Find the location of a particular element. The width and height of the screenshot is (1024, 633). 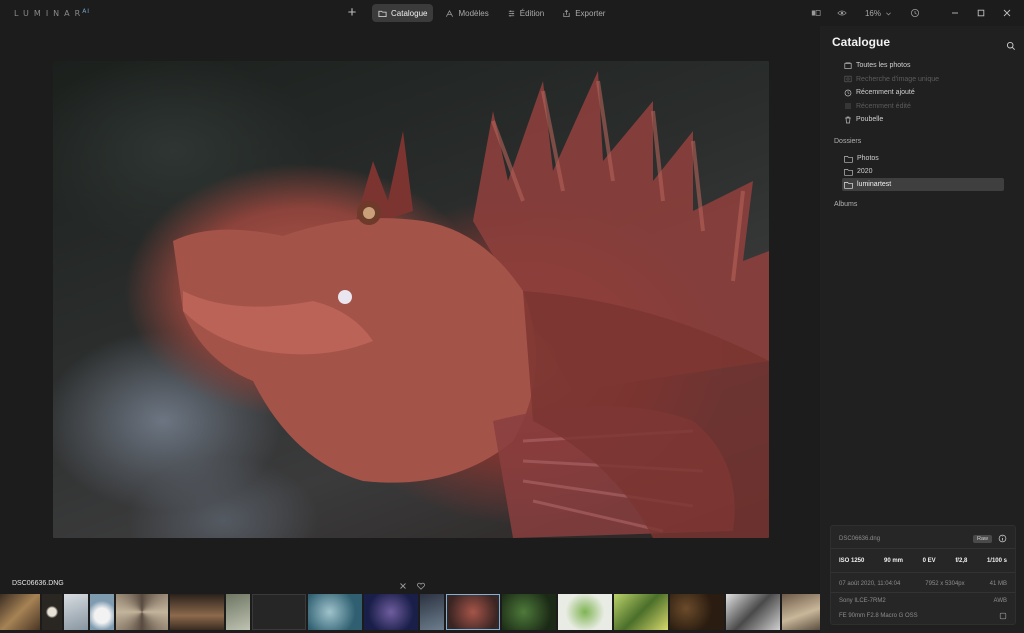

add-icon: + is located at coordinates (352, 13).